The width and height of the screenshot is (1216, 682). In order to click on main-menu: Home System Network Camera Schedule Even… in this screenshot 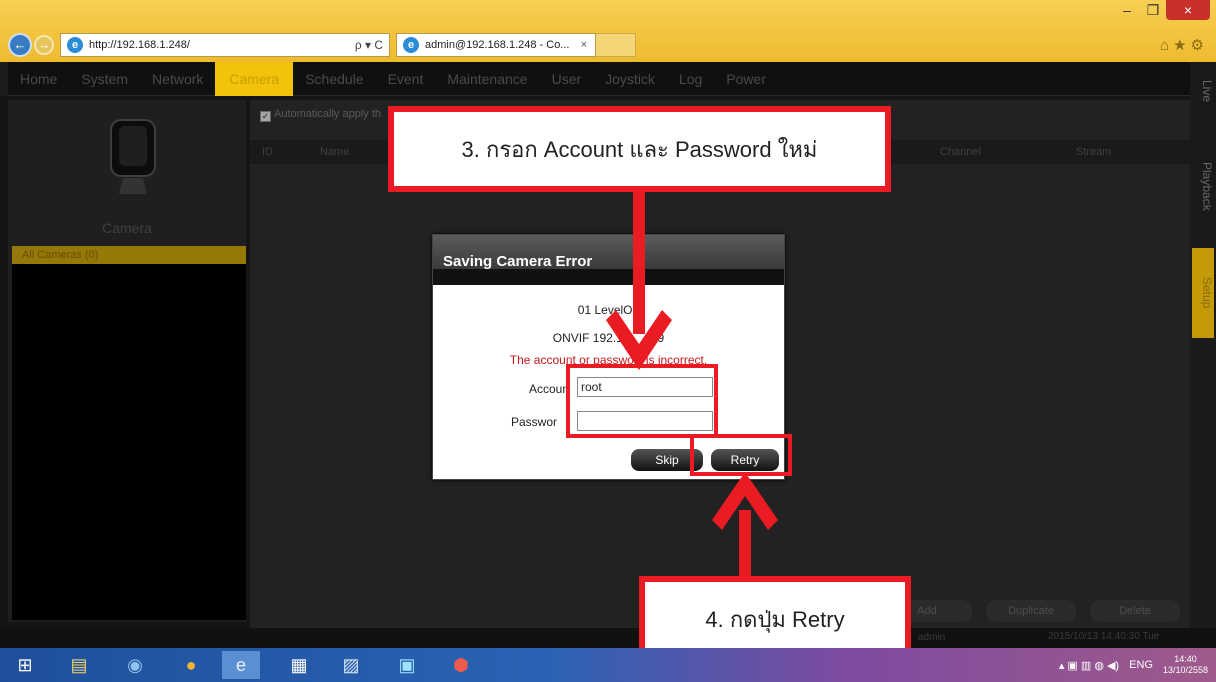, I will do `click(599, 78)`.